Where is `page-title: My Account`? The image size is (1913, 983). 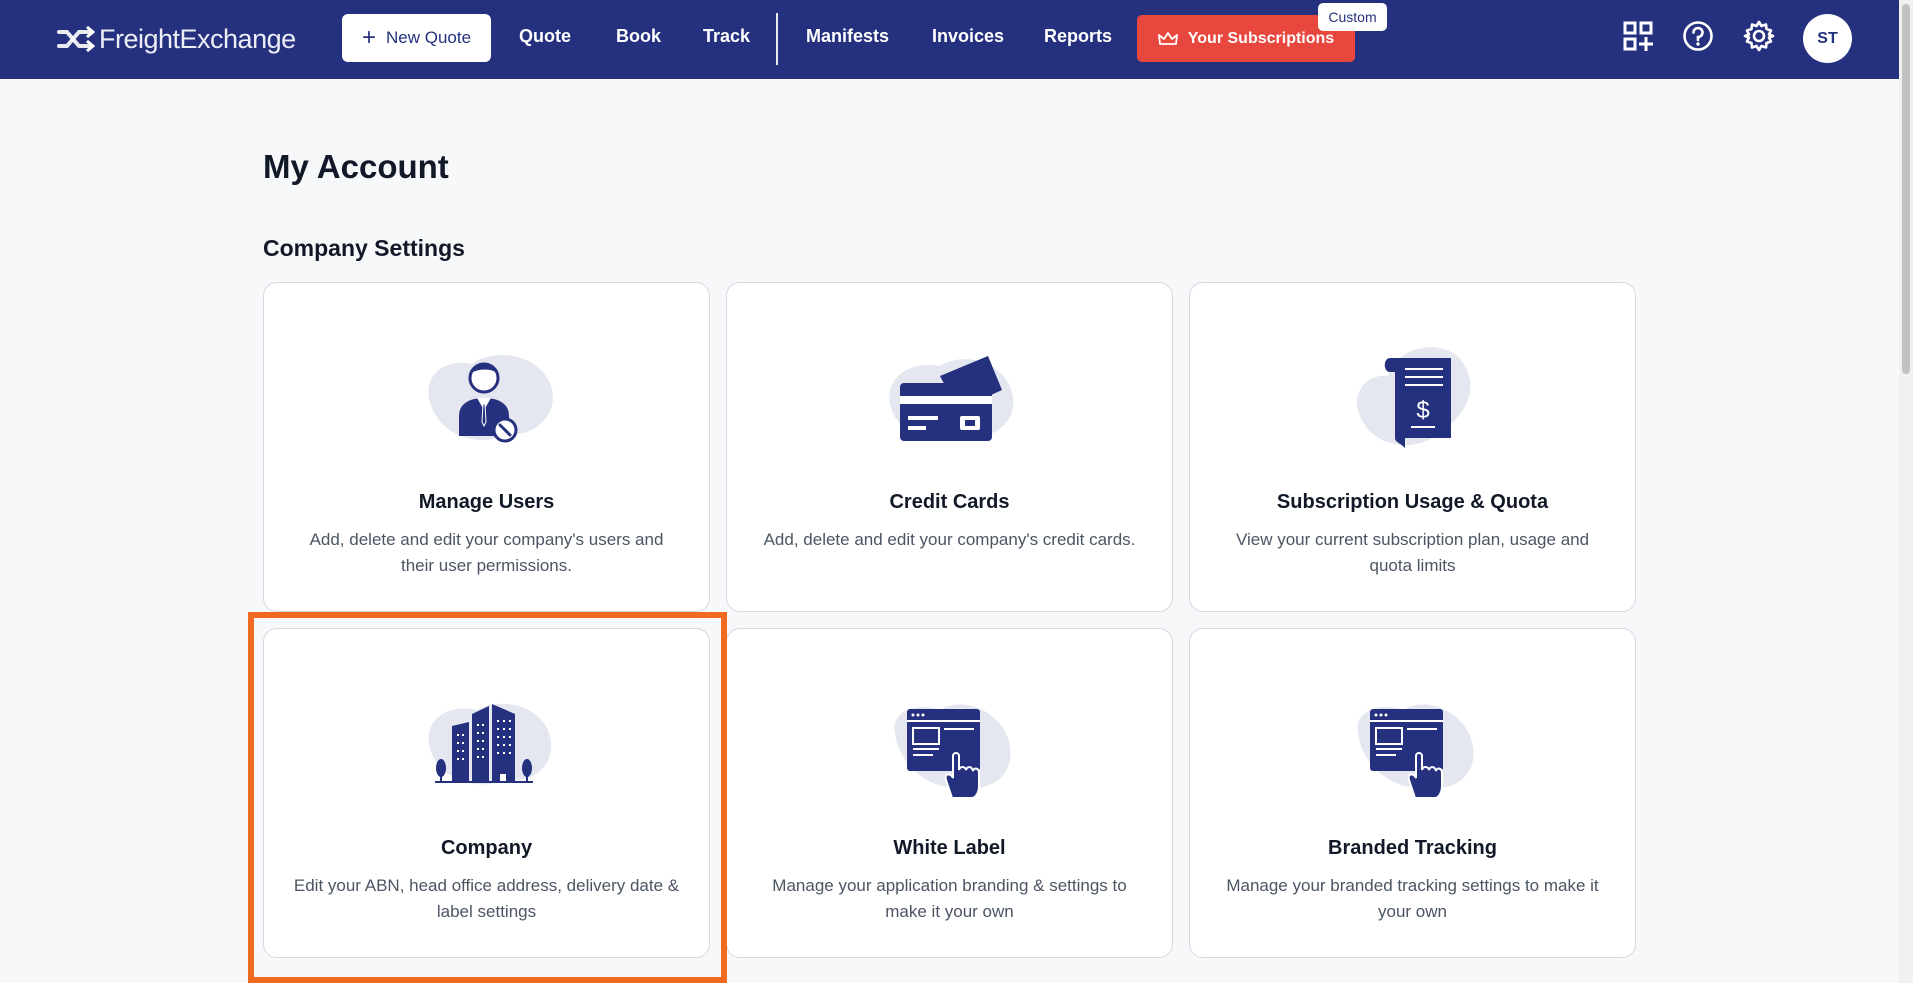 page-title: My Account is located at coordinates (356, 166).